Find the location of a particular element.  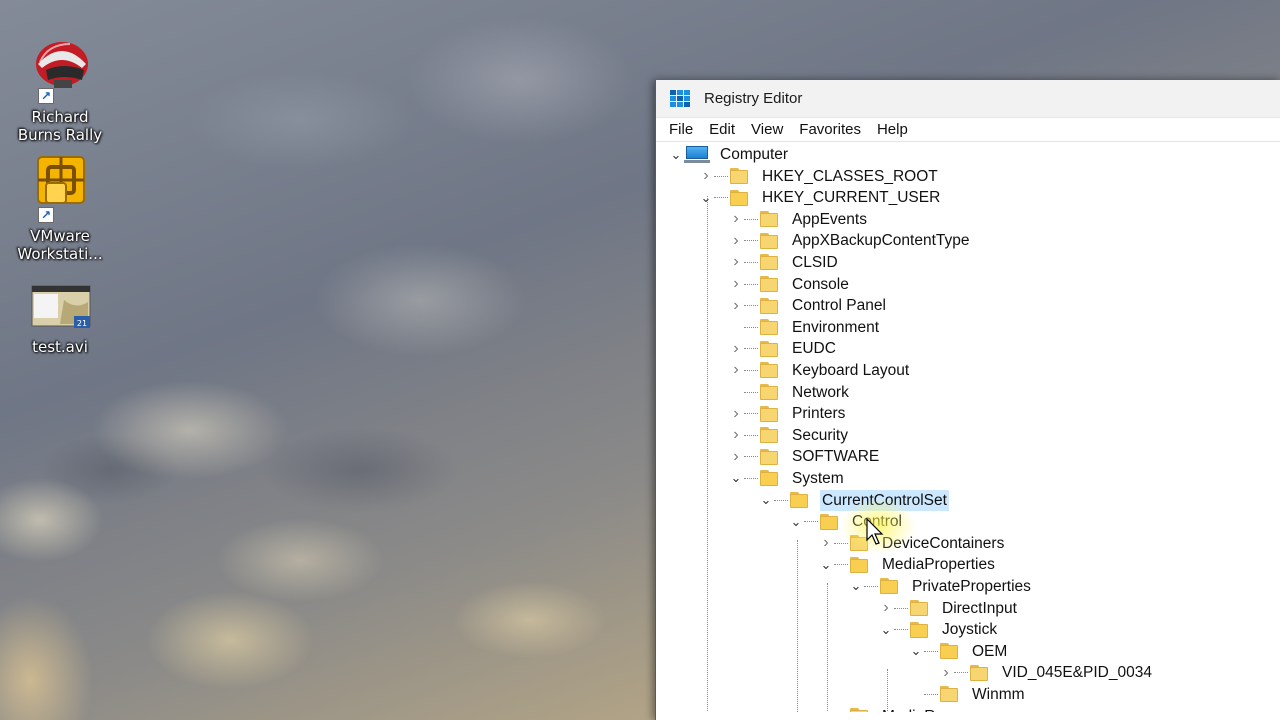

tree-node: ⌄ System is located at coordinates (787, 478).